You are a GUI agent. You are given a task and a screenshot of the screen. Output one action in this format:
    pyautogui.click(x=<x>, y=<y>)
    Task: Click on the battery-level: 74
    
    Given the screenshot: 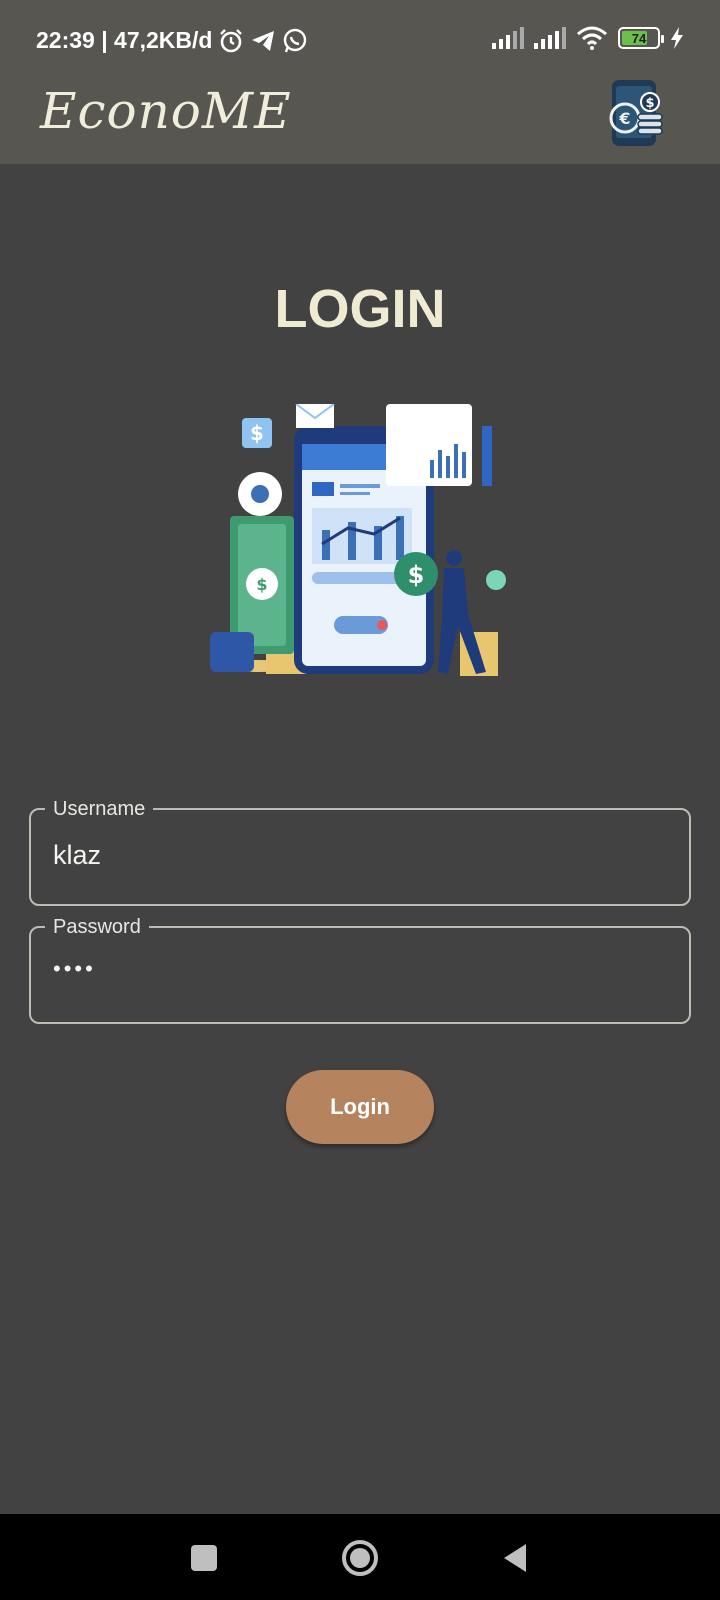 What is the action you would take?
    pyautogui.click(x=639, y=38)
    